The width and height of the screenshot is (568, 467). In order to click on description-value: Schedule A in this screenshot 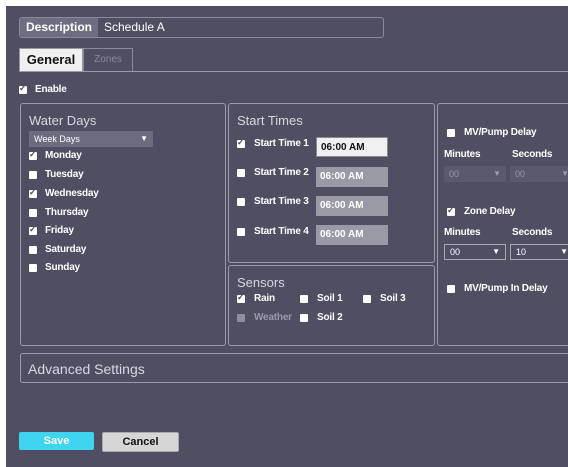, I will do `click(134, 27)`.